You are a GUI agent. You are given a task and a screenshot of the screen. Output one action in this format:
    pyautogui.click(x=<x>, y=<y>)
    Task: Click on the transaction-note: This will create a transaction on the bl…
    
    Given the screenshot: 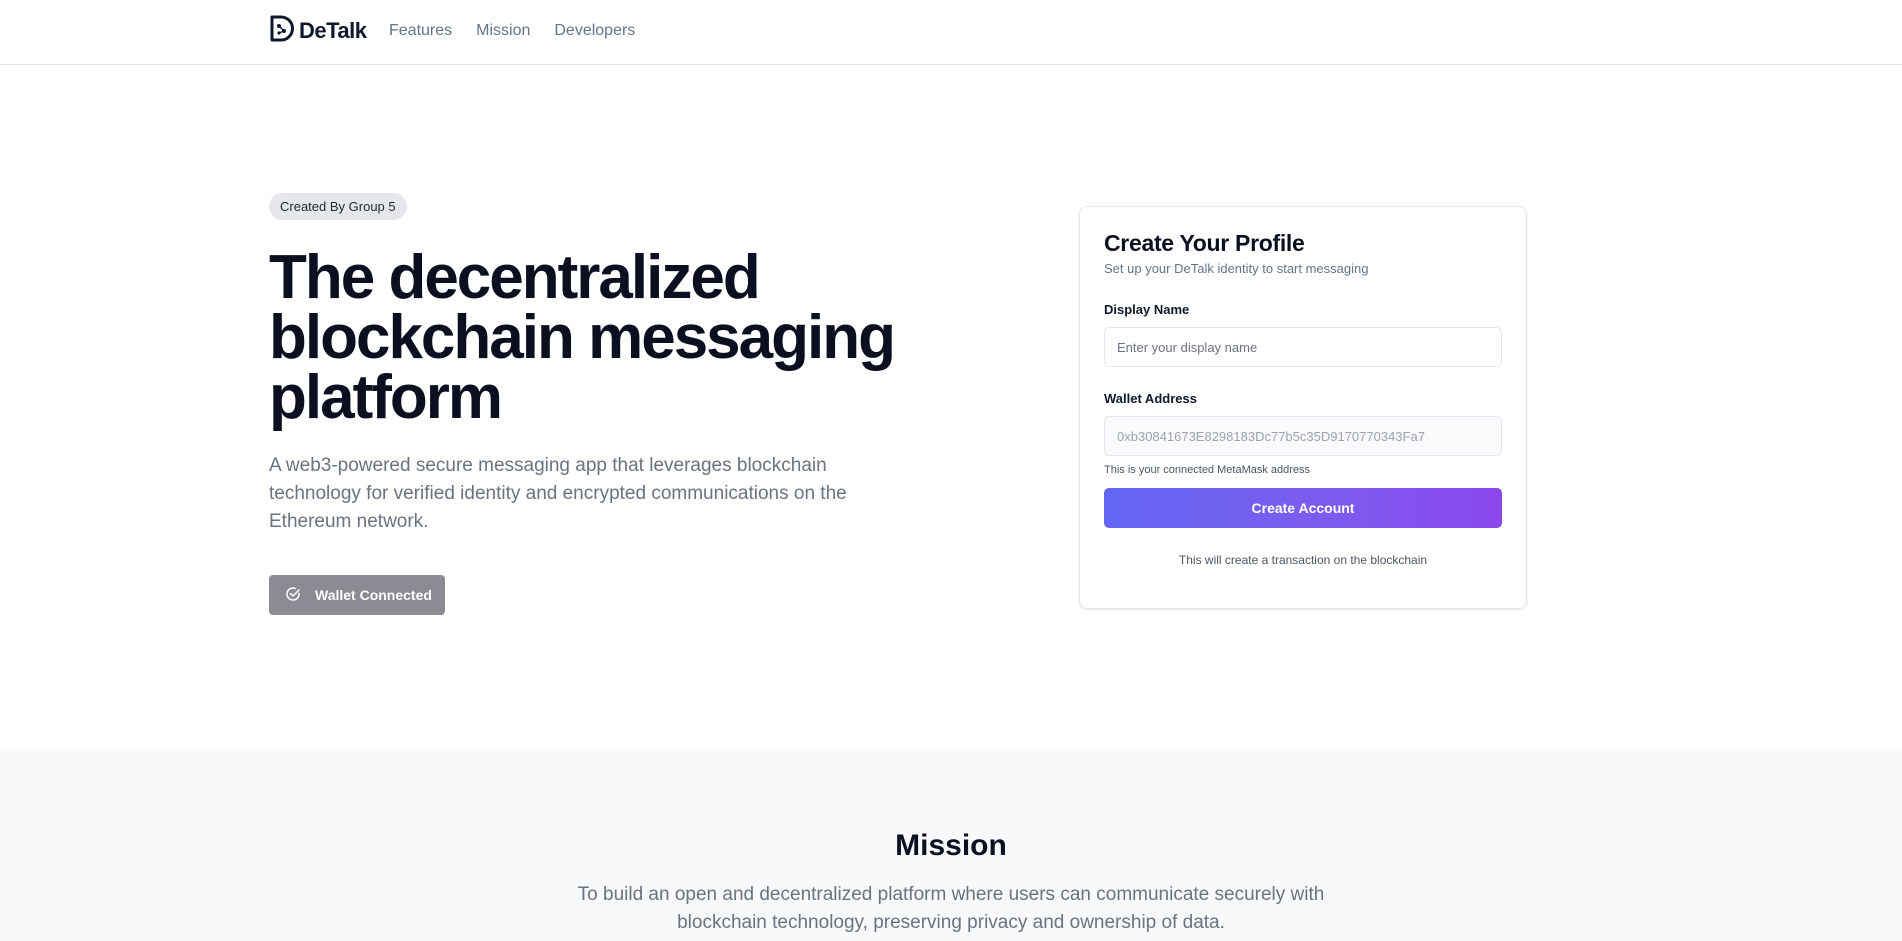 What is the action you would take?
    pyautogui.click(x=1303, y=560)
    